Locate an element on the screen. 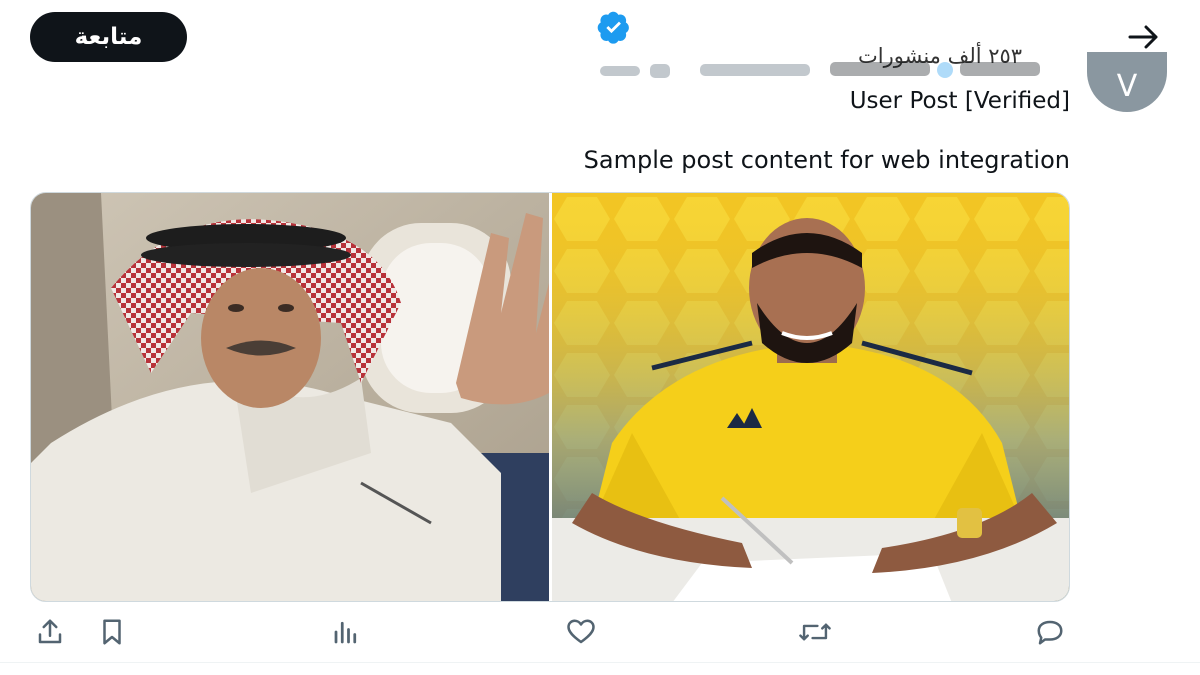 The image size is (1200, 675). retweet-button is located at coordinates (815, 632).